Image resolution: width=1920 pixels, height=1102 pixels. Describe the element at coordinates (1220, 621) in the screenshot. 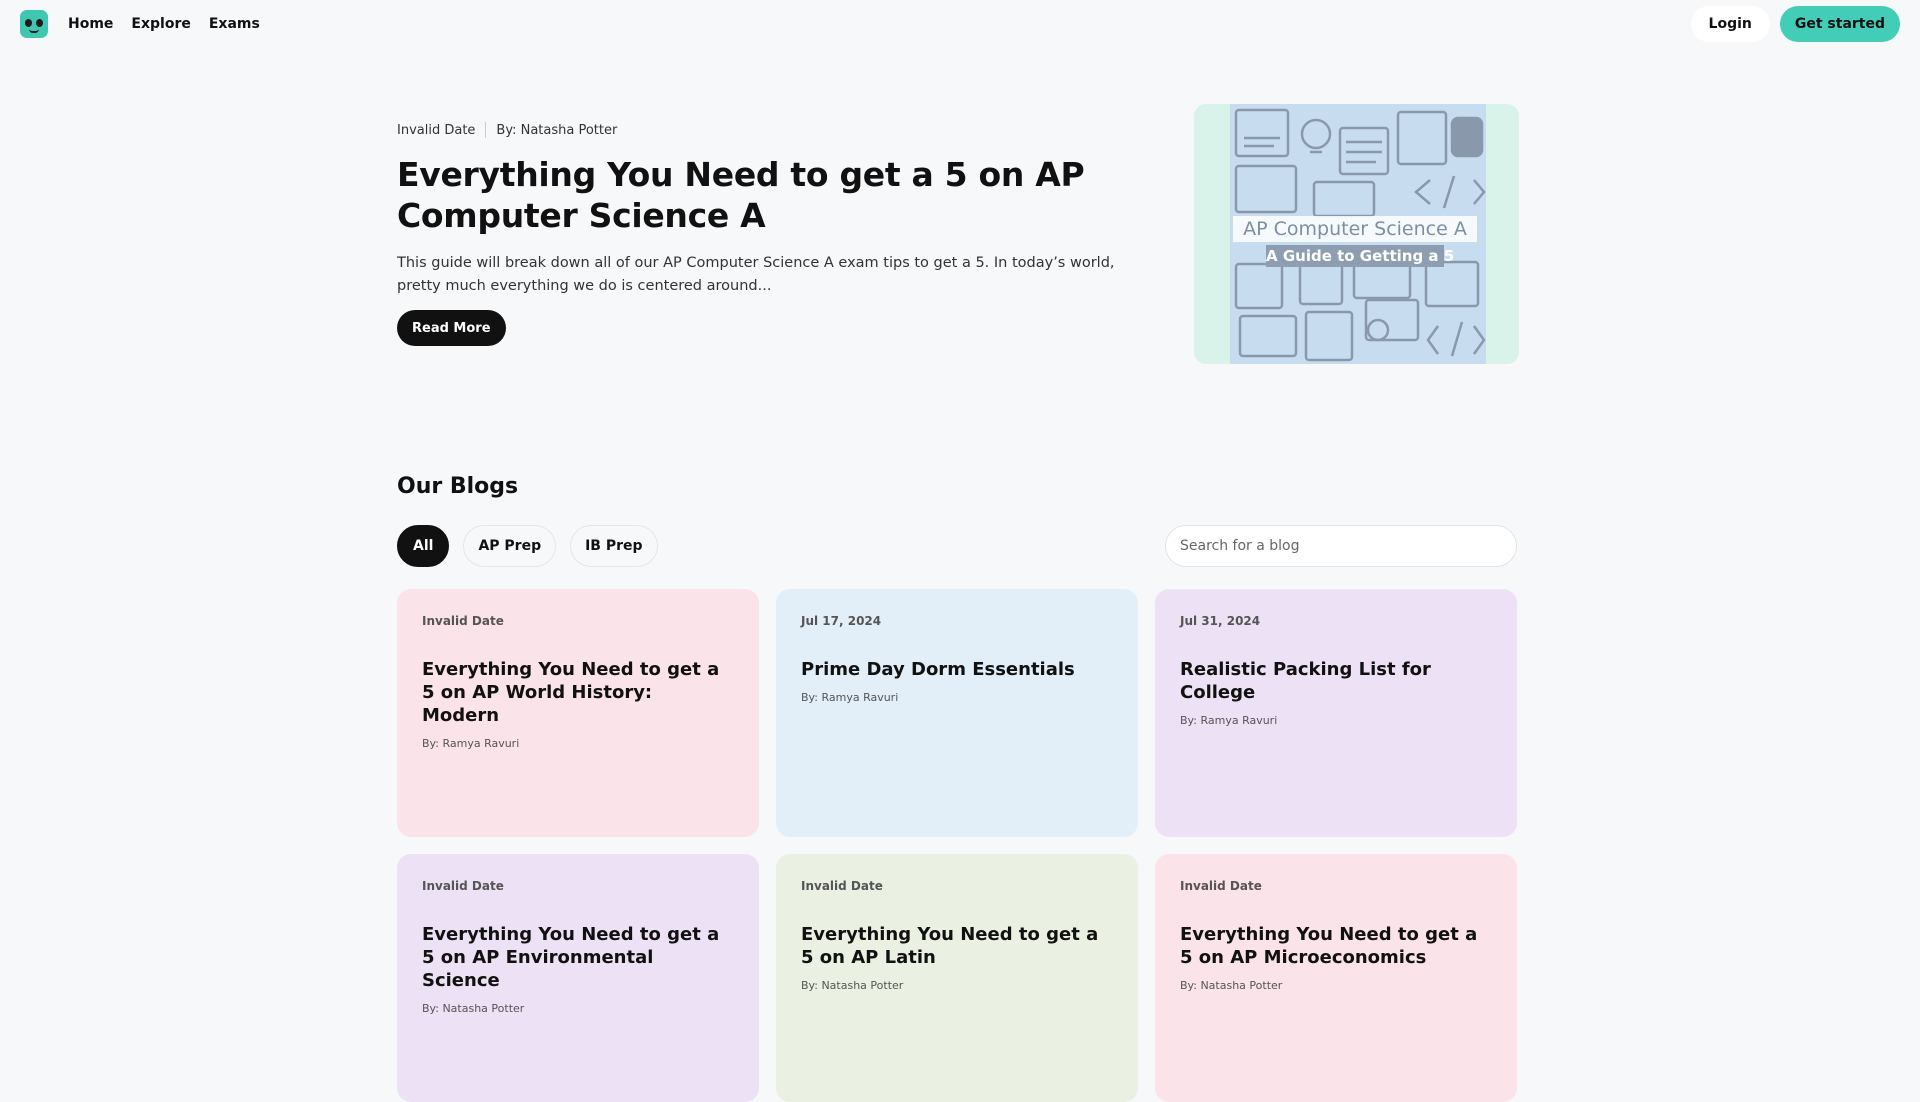

I see `blog-card-date: Jul 31, 2024` at that location.